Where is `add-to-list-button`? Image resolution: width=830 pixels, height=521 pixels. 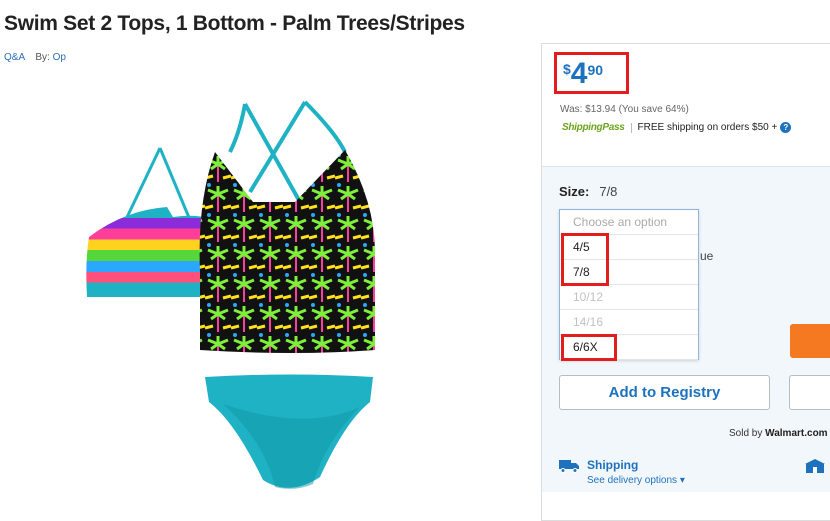 add-to-list-button is located at coordinates (809, 392).